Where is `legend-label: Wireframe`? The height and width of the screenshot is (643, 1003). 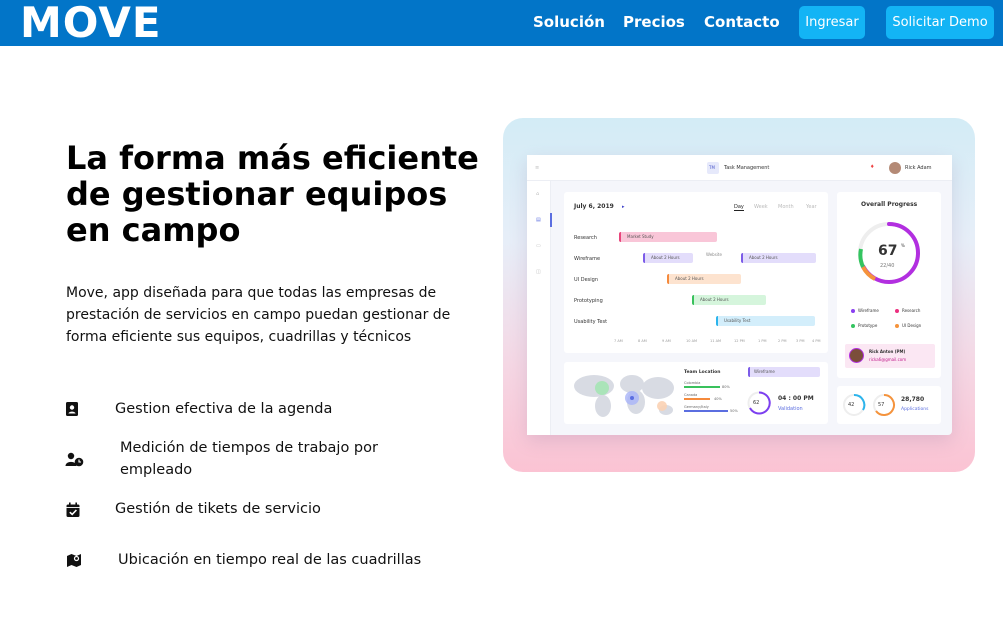
legend-label: Wireframe is located at coordinates (868, 310).